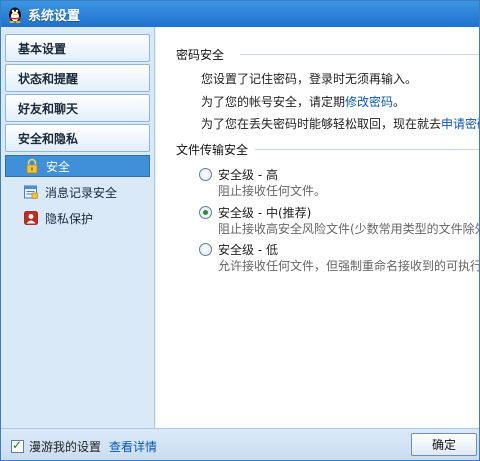 This screenshot has height=461, width=480. Describe the element at coordinates (248, 250) in the screenshot. I see `security-level-label: 安全级 - 低` at that location.